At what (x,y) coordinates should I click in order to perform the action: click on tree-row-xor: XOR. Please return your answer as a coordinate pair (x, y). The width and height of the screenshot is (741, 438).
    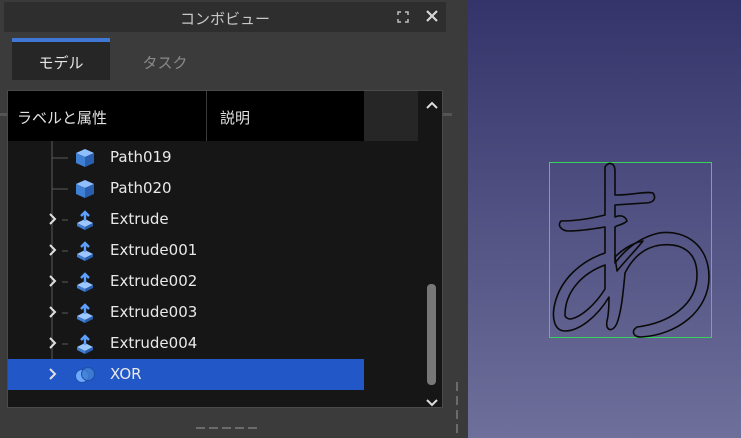
    Looking at the image, I should click on (186, 374).